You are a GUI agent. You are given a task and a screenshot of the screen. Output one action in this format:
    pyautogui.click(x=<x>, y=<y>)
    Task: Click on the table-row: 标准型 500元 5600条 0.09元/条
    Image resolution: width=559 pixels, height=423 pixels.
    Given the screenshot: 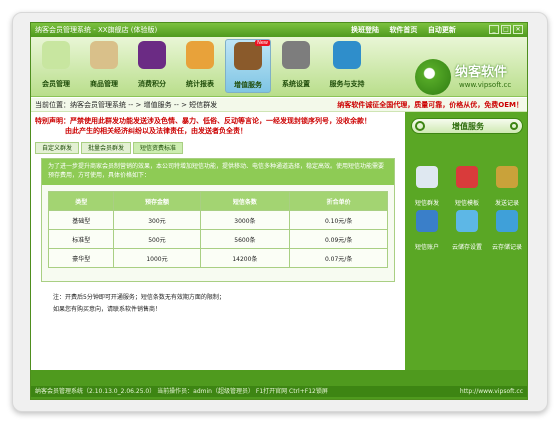 What is the action you would take?
    pyautogui.click(x=217, y=239)
    